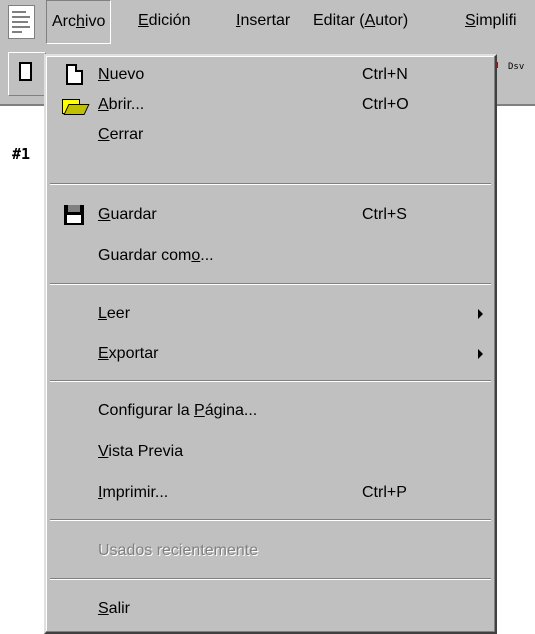 This screenshot has height=634, width=535. Describe the element at coordinates (360, 22) in the screenshot. I see `menu-editar-autor: Editar (Autor)` at that location.